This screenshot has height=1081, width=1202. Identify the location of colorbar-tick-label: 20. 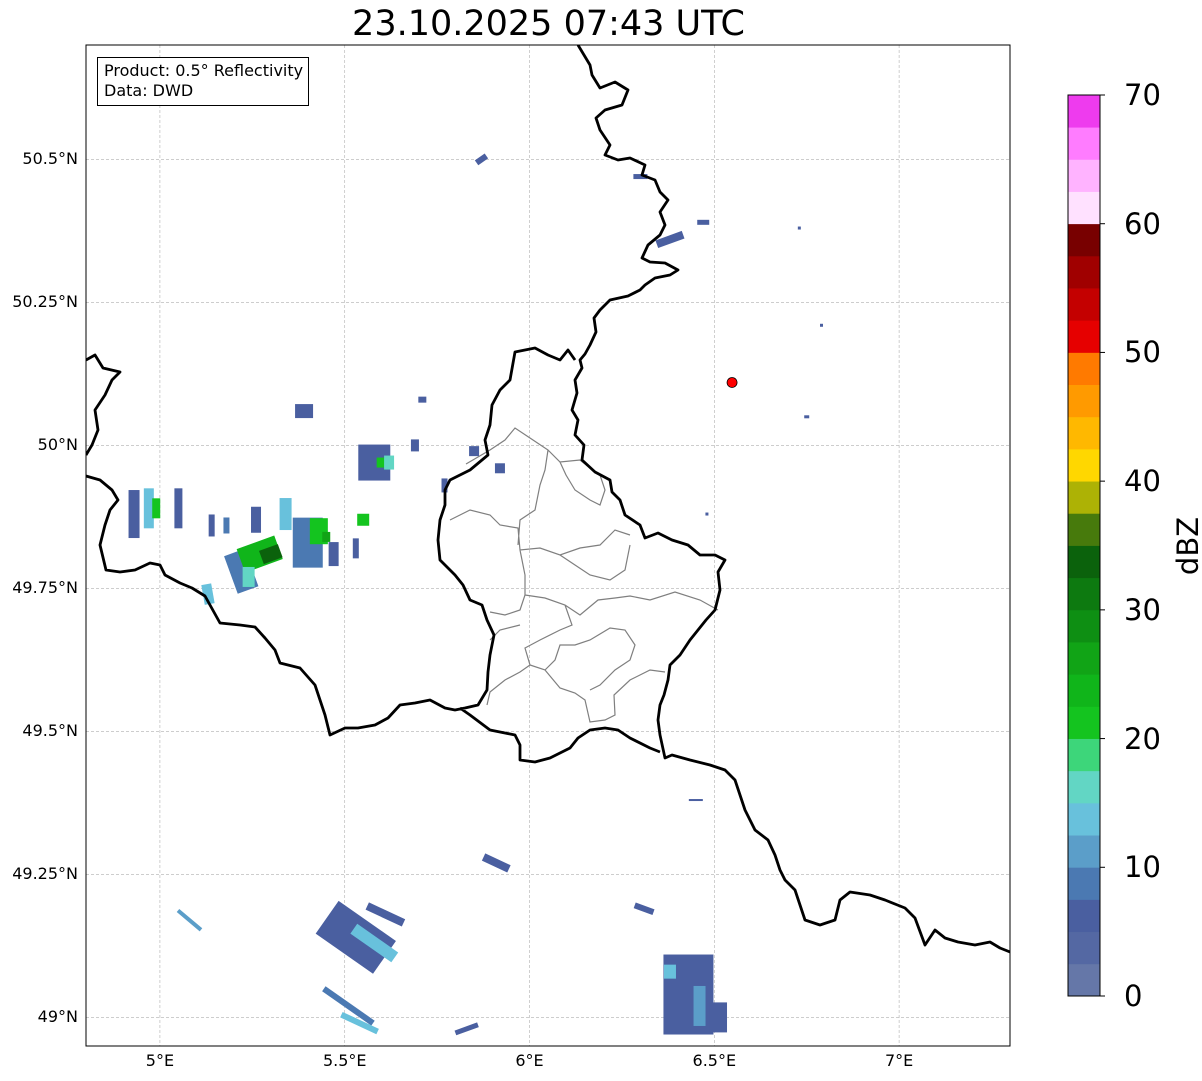
(1142, 738).